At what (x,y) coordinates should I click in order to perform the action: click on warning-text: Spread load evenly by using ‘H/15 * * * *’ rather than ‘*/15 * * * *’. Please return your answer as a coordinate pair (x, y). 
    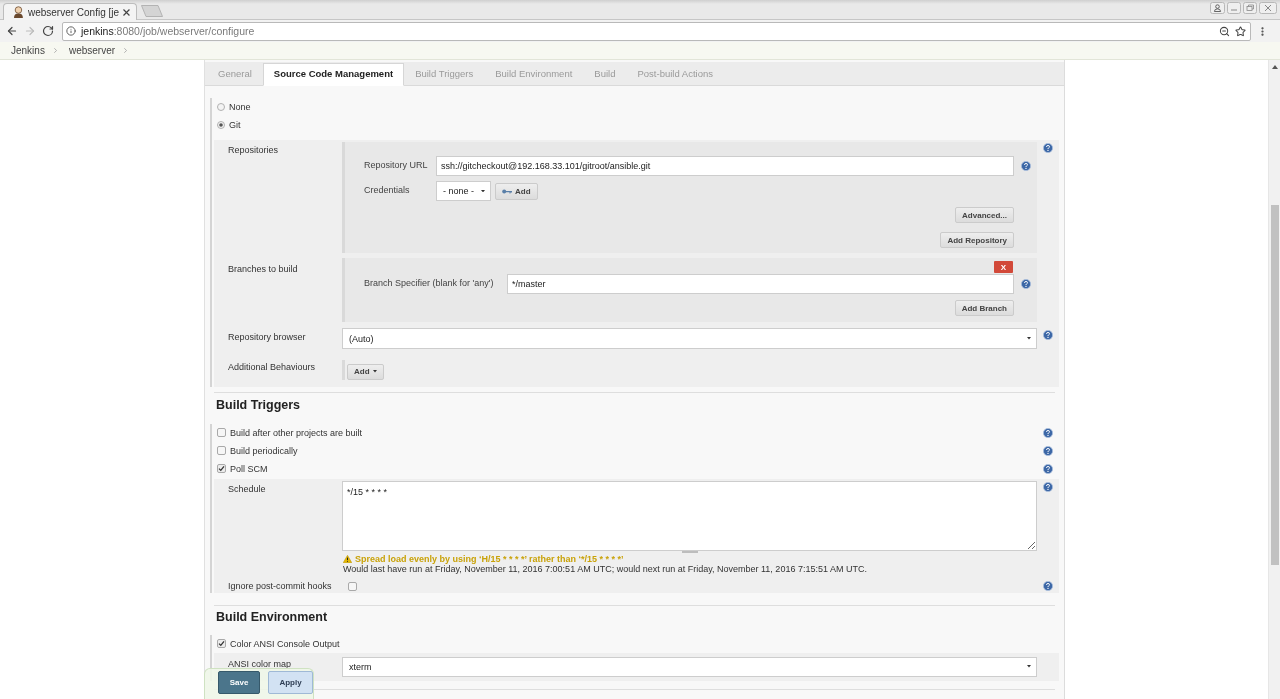
    Looking at the image, I should click on (489, 558).